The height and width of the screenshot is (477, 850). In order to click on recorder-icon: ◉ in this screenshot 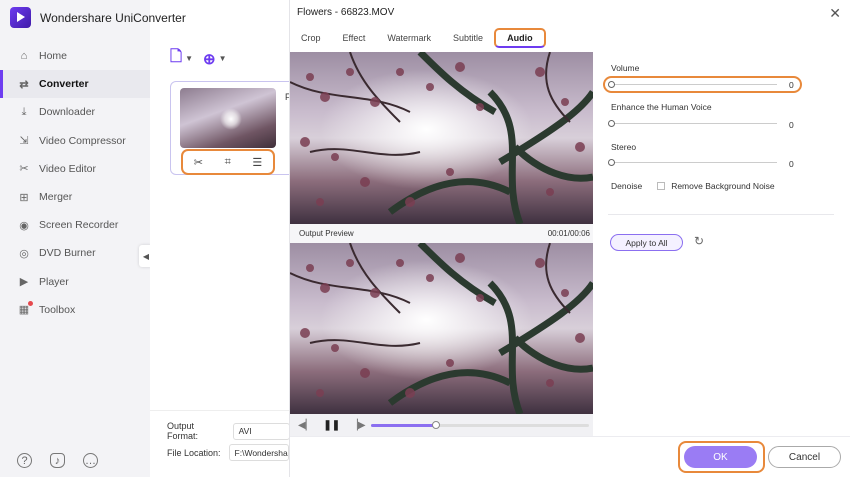, I will do `click(24, 225)`.